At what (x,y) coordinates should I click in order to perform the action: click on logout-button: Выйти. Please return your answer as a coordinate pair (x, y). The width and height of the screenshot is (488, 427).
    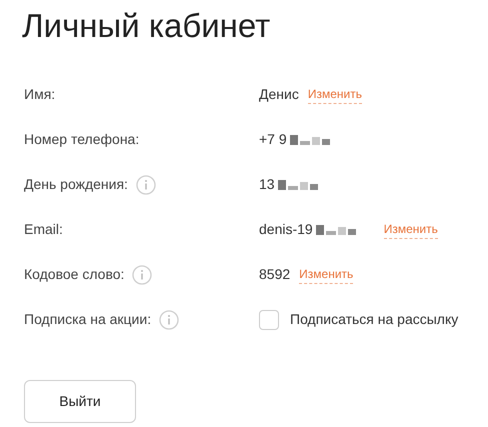
    Looking at the image, I should click on (80, 401).